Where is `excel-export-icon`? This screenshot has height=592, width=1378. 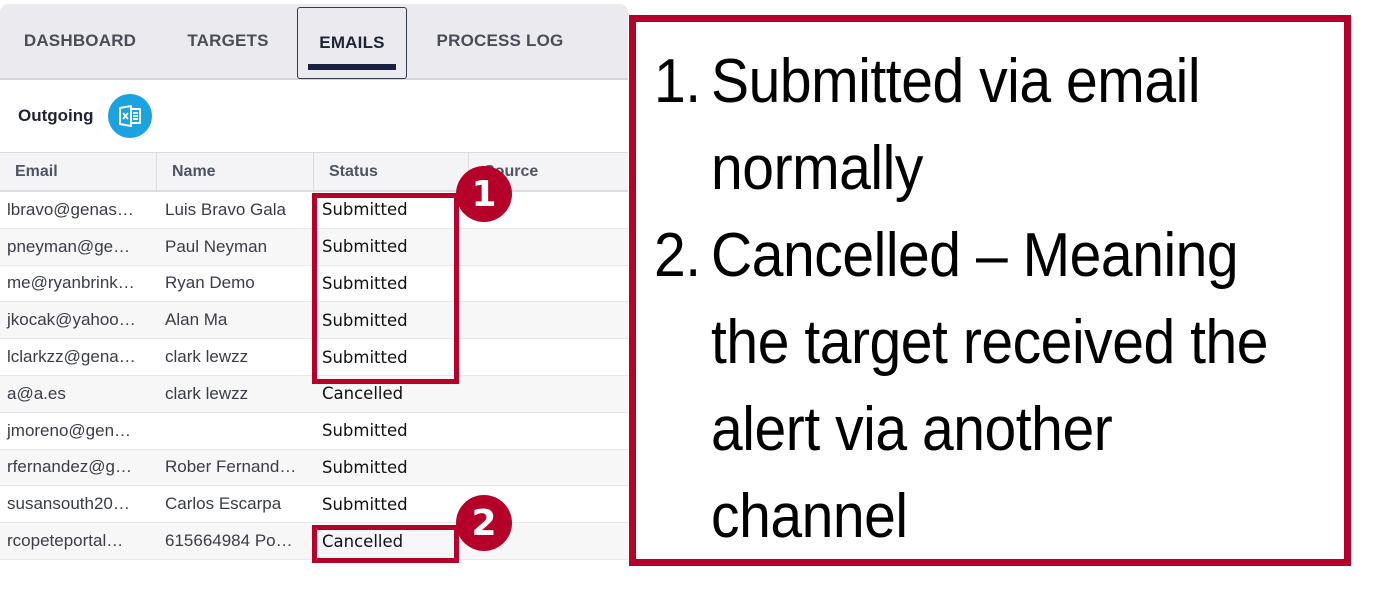 excel-export-icon is located at coordinates (129, 116).